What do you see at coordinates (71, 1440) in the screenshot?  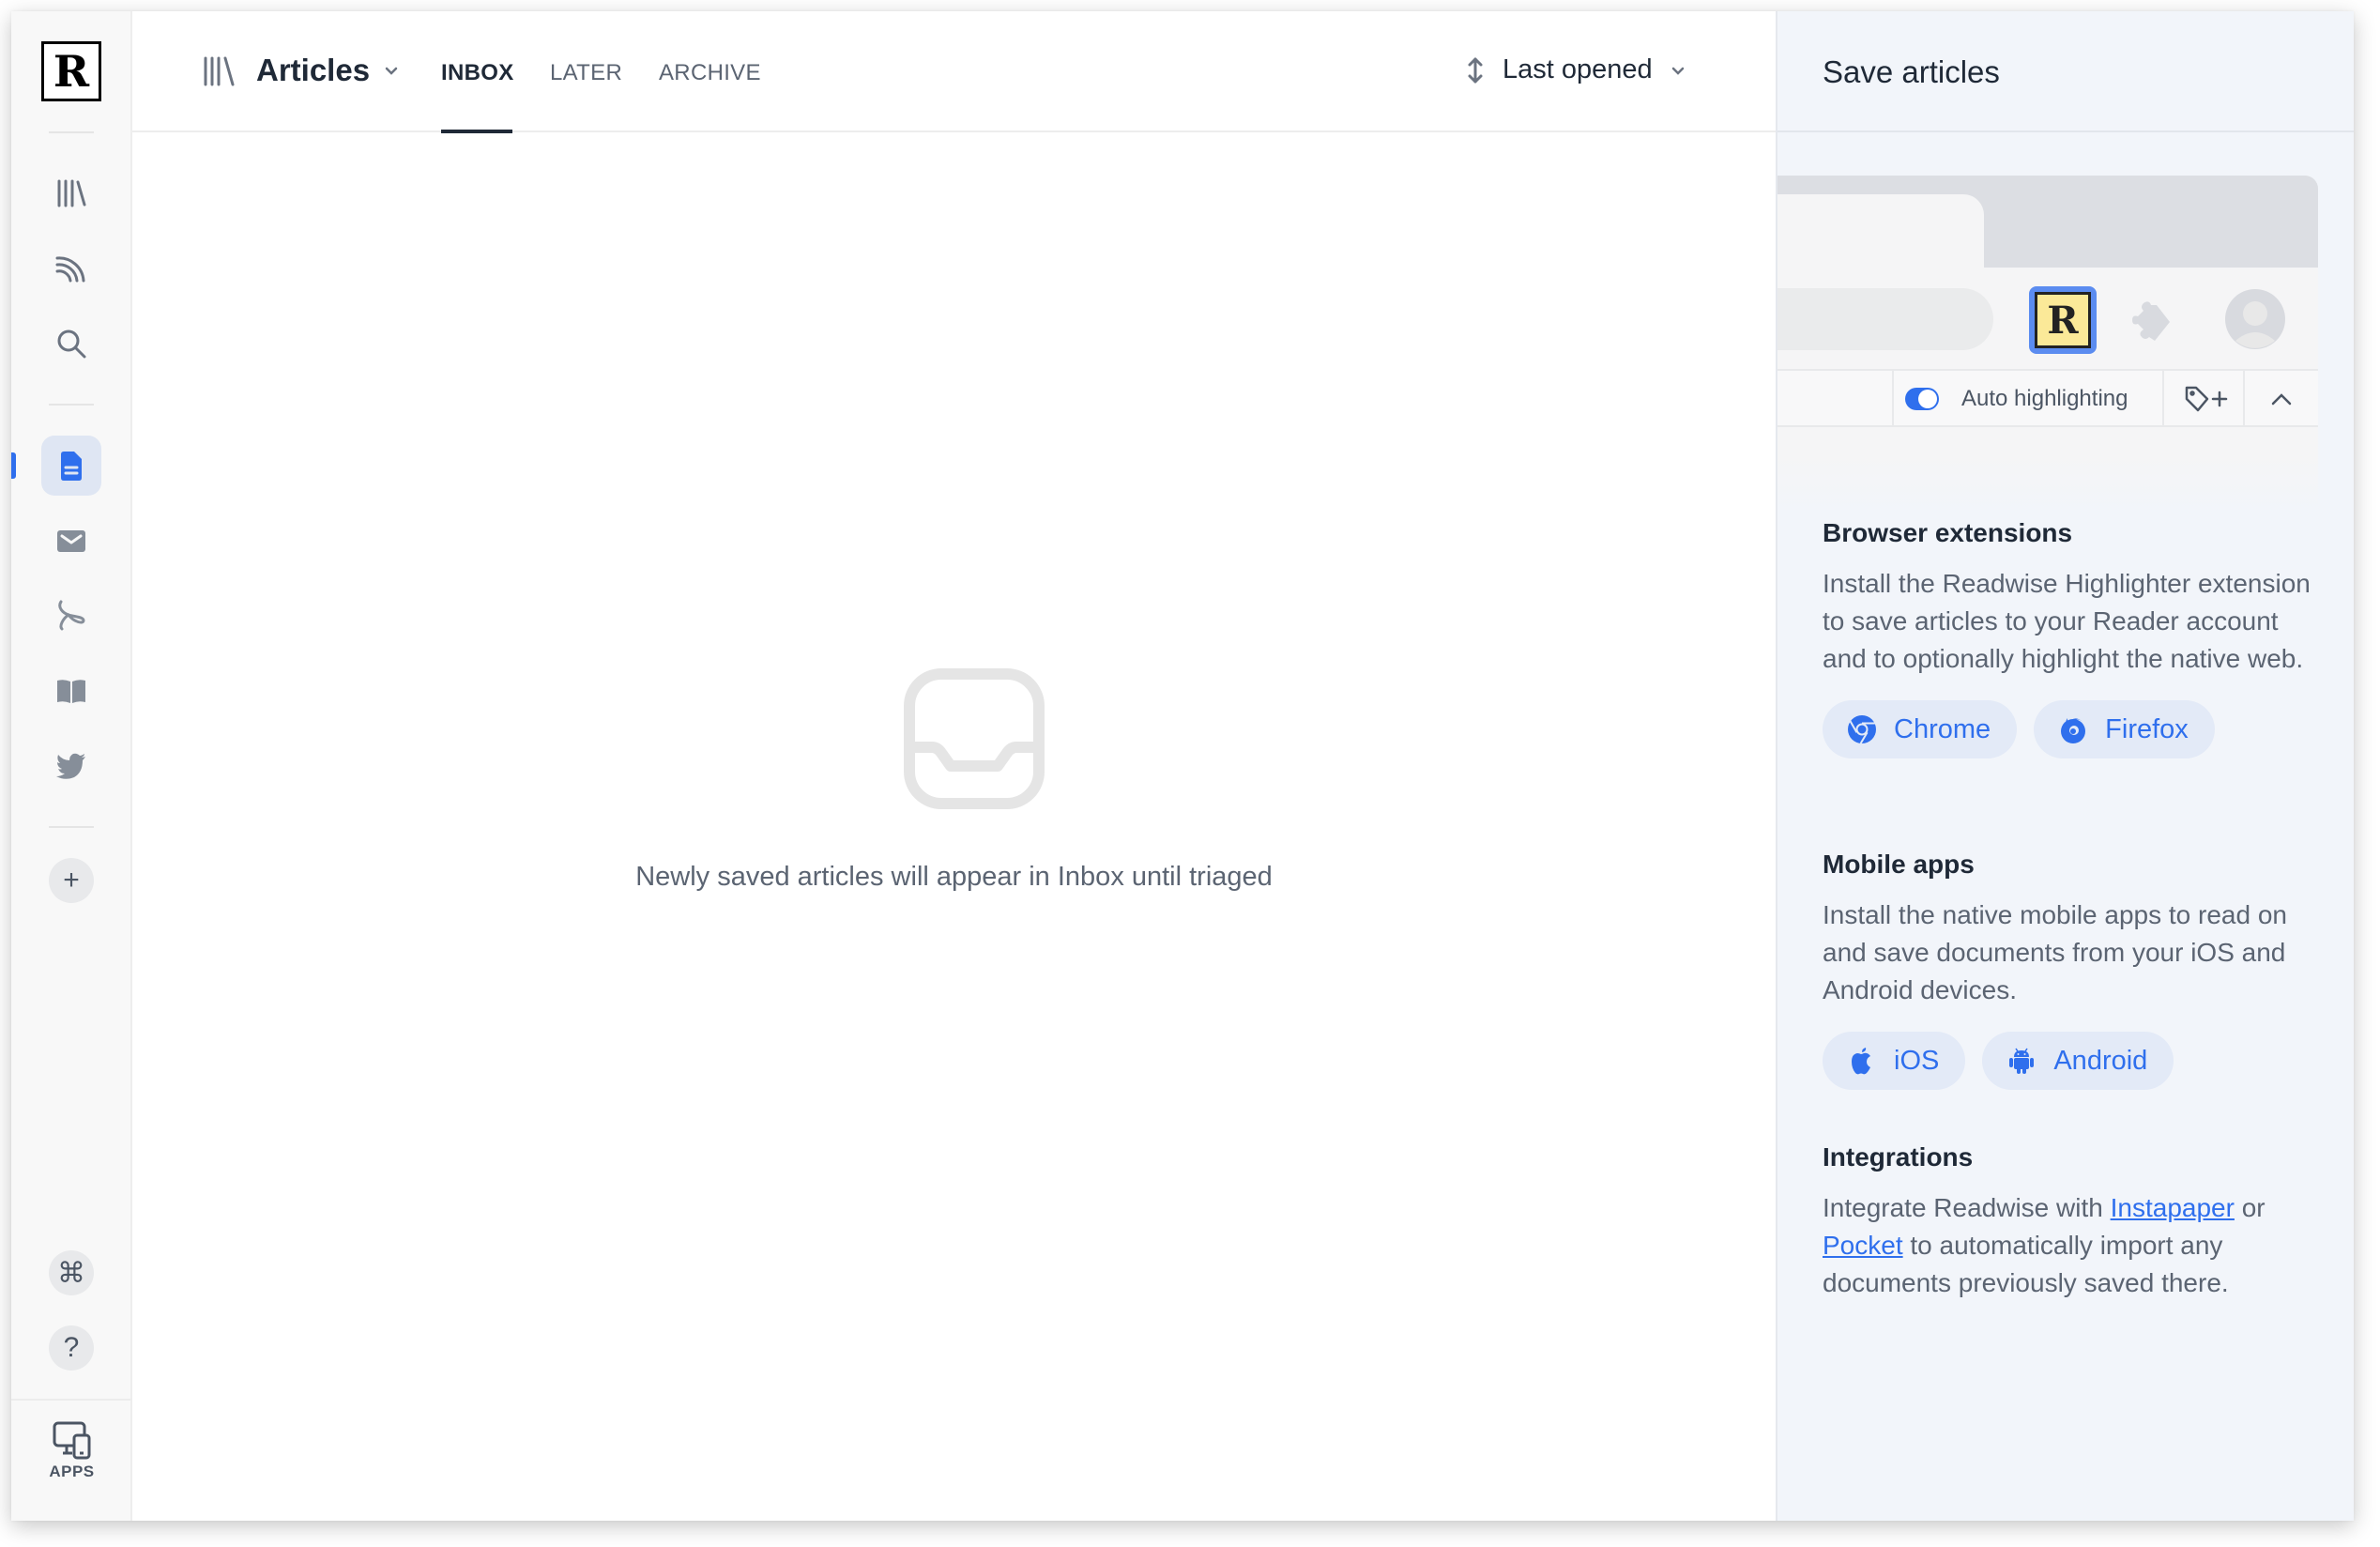 I see `devices-icon` at bounding box center [71, 1440].